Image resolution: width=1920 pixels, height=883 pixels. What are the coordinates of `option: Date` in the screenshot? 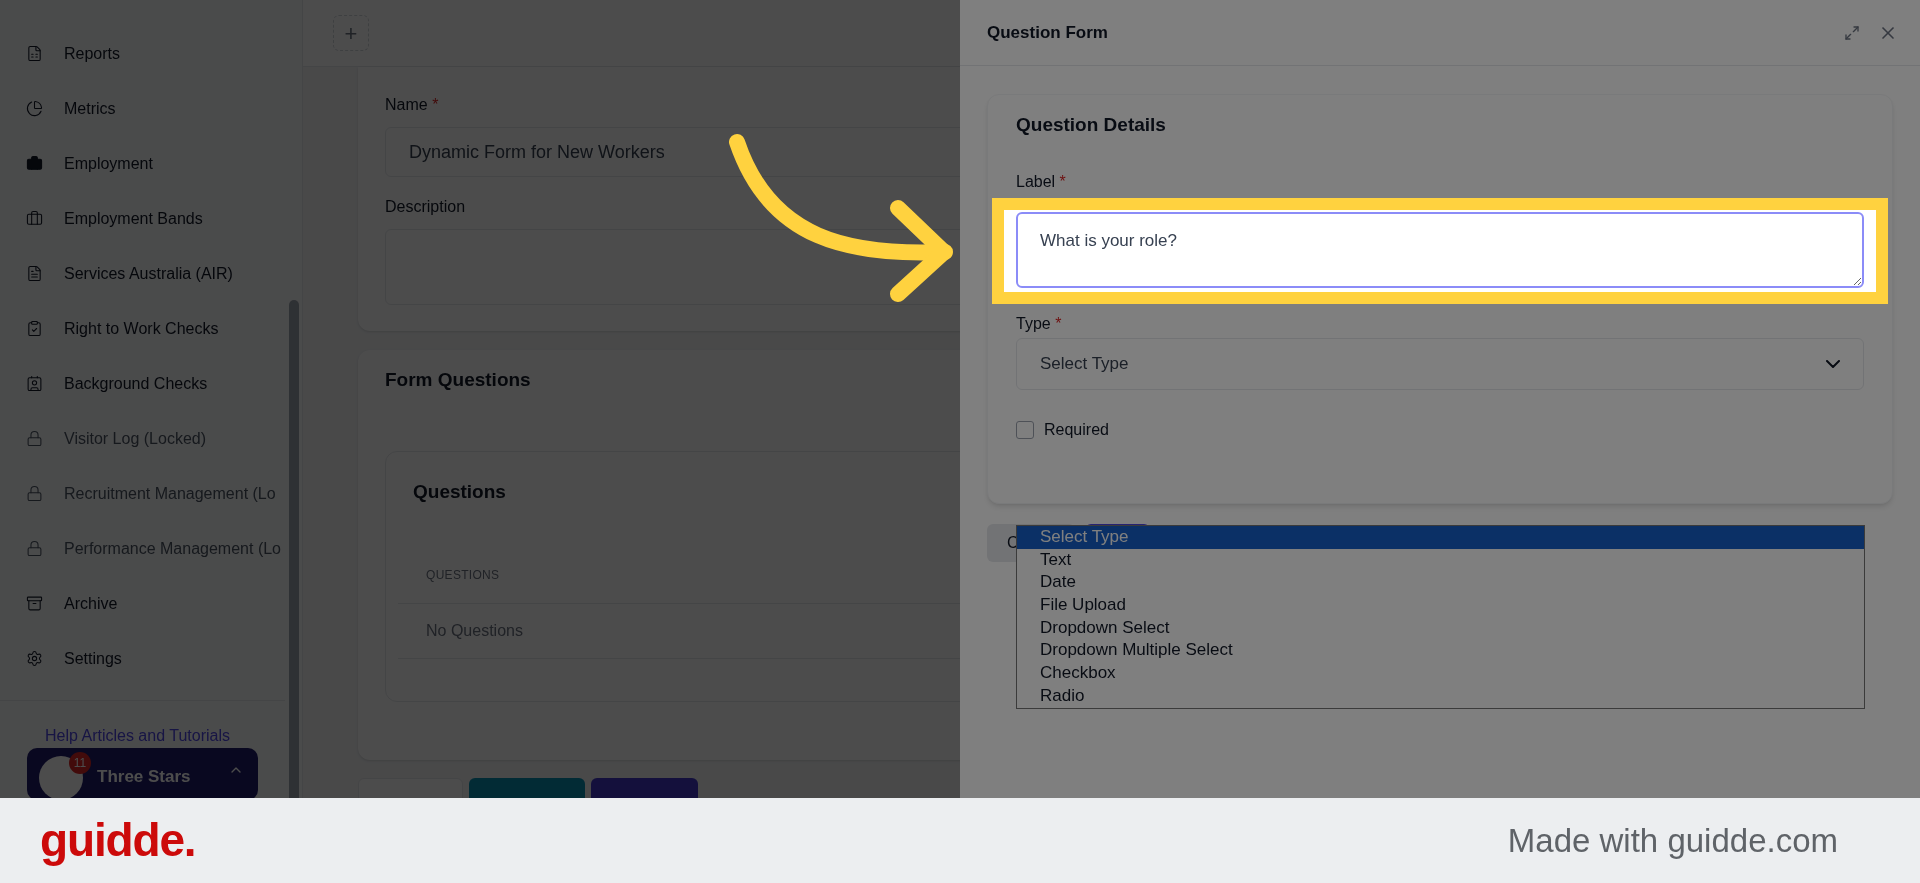 It's located at (1440, 583).